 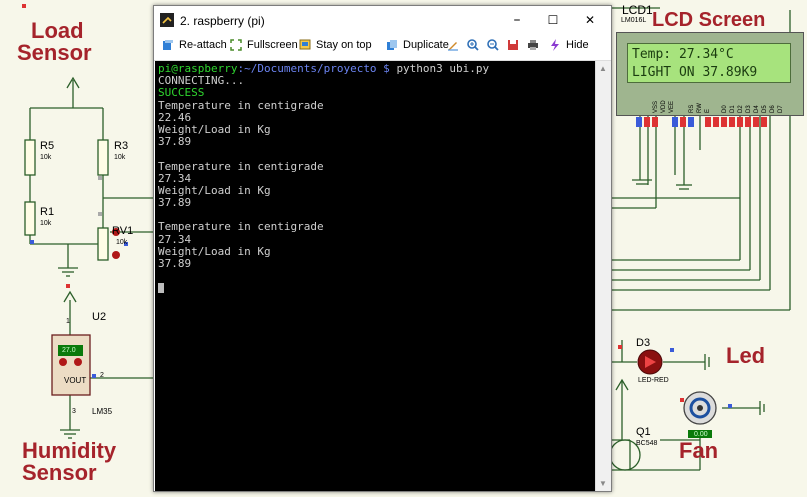 What do you see at coordinates (443, 68) in the screenshot?
I see `prompt-command: python3 ubi.py` at bounding box center [443, 68].